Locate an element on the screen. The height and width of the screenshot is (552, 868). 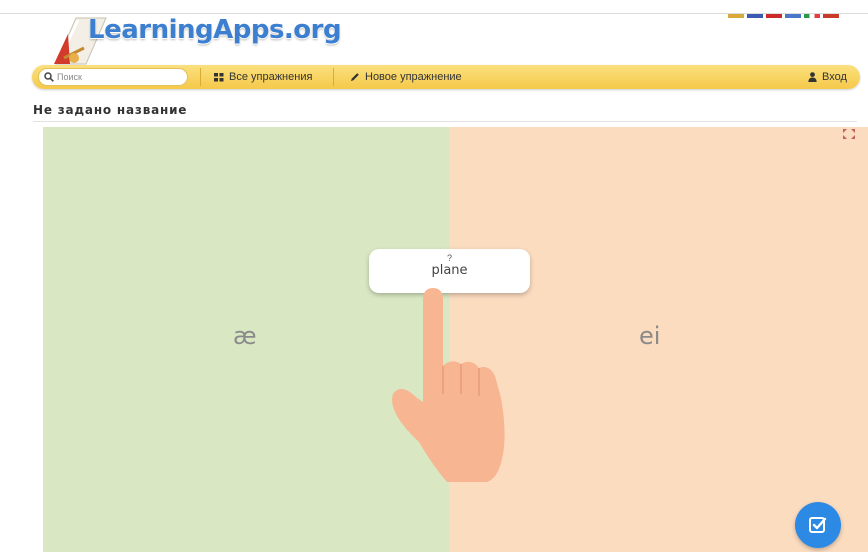
title-divider is located at coordinates (445, 121).